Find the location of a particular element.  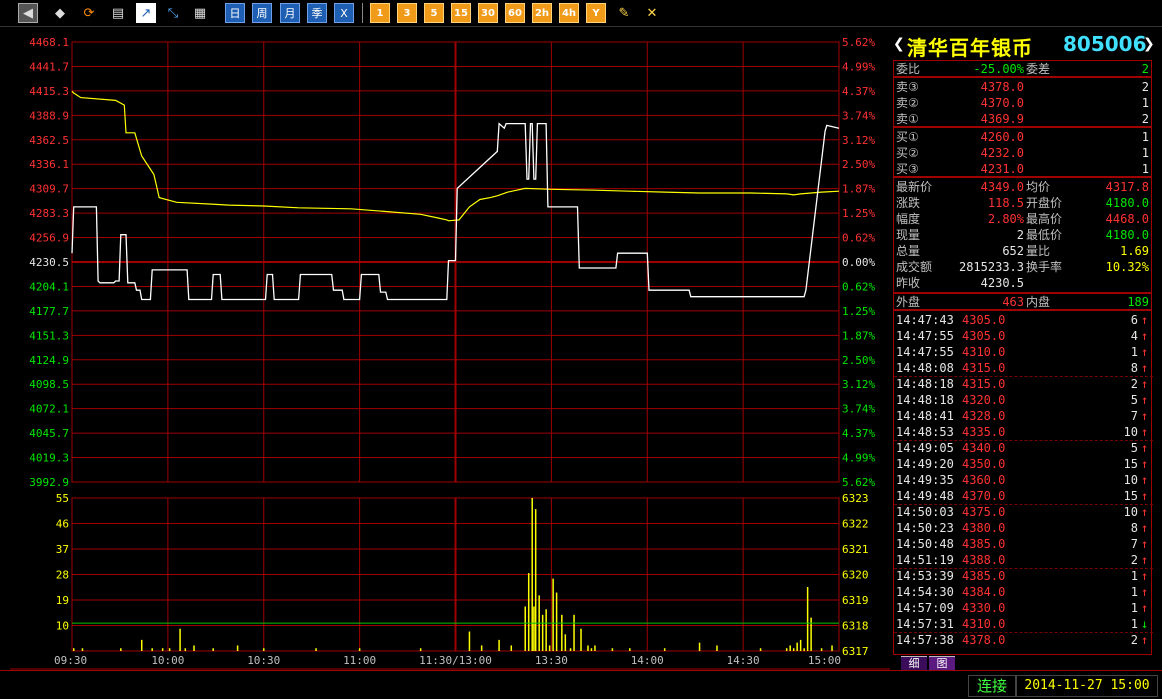

tick-row: 14:57:31 4310.0 1 ↓ is located at coordinates (1023, 624).